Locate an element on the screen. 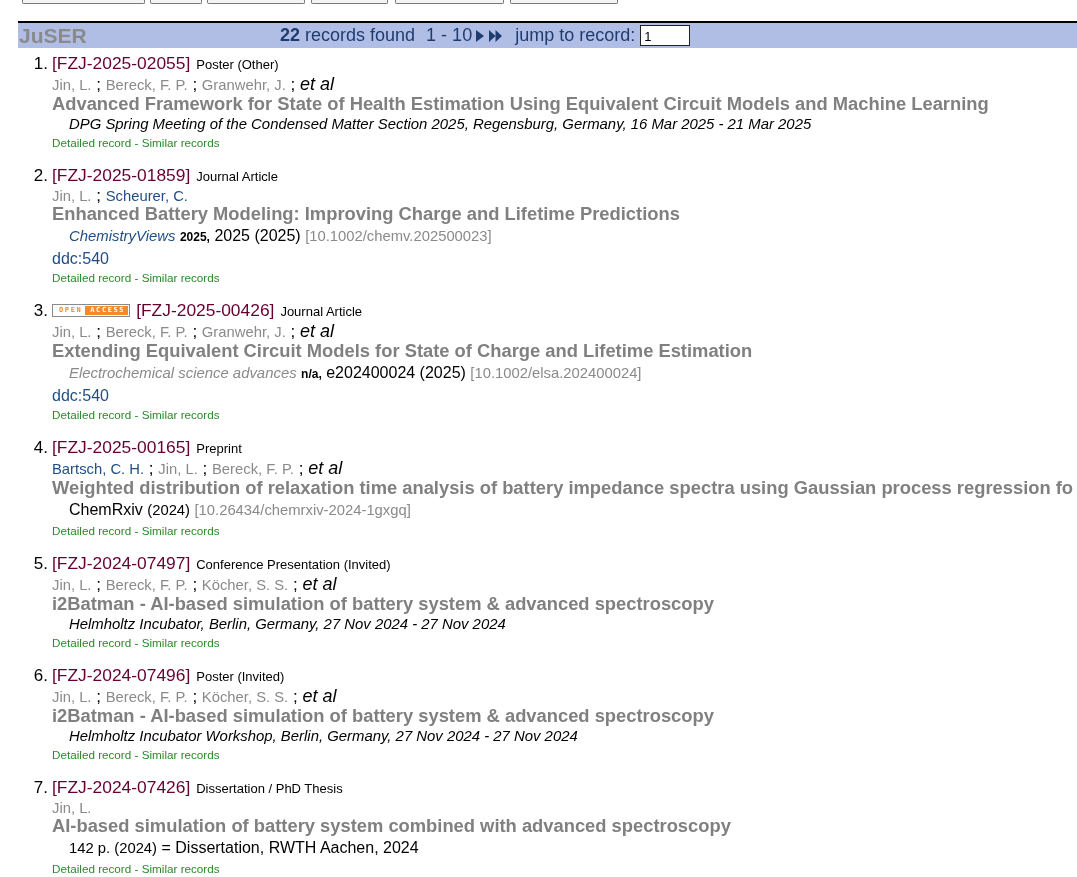  record-type: Dissertation / PhD Thesis is located at coordinates (269, 788).